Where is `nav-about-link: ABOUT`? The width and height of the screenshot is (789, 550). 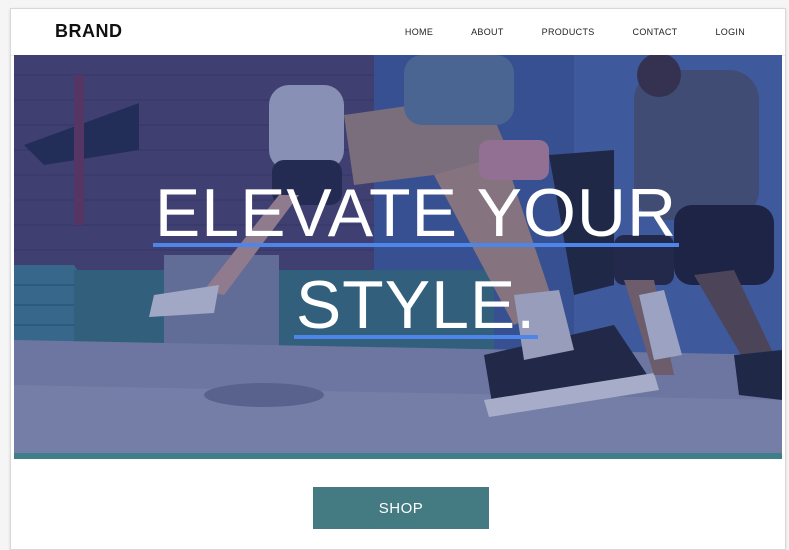 nav-about-link: ABOUT is located at coordinates (487, 32).